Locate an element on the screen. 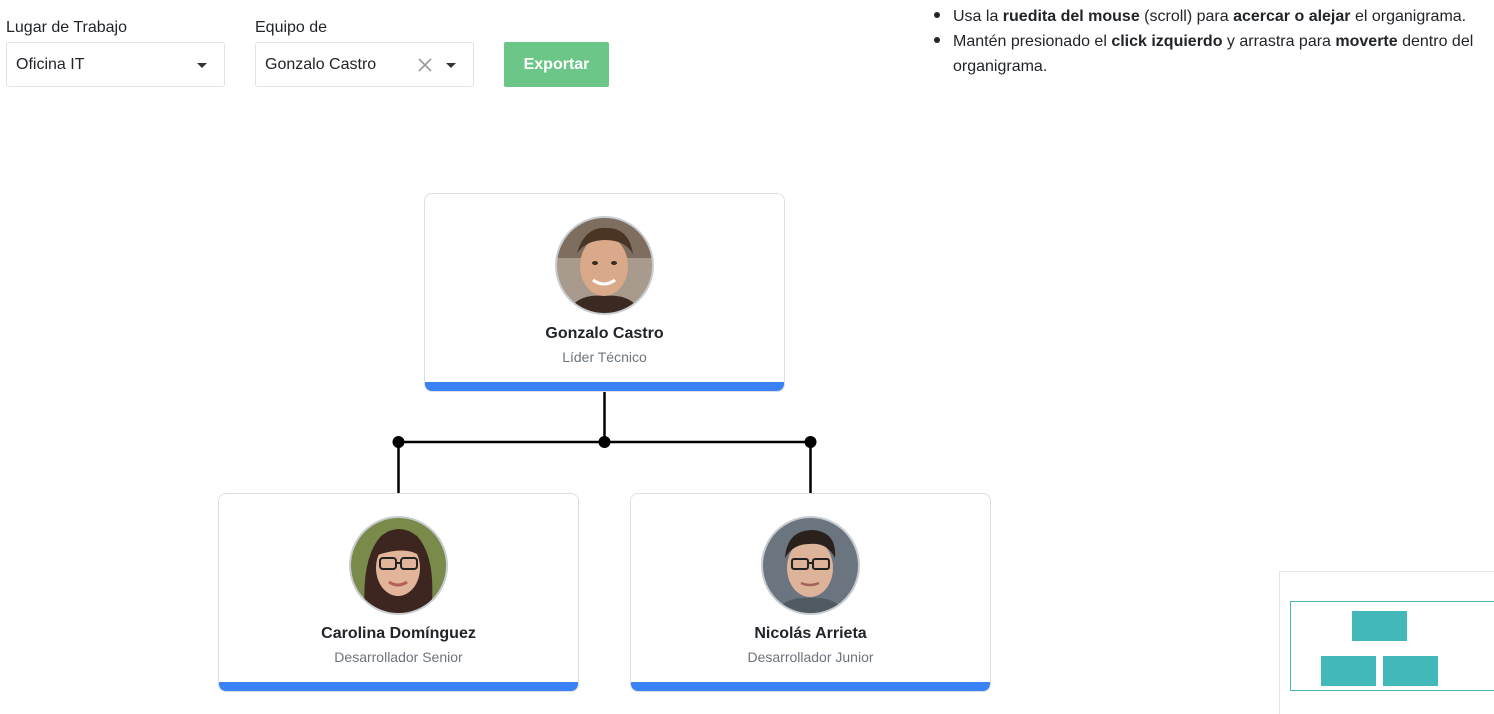 This screenshot has width=1494, height=714. org-card-child: Carolina Domínguez Desarrollador Senior is located at coordinates (398, 592).